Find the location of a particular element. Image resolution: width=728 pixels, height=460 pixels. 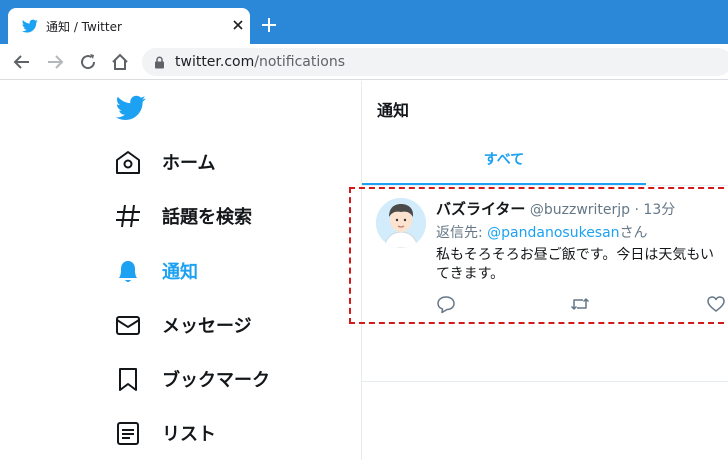

tweet-divider is located at coordinates (545, 381).